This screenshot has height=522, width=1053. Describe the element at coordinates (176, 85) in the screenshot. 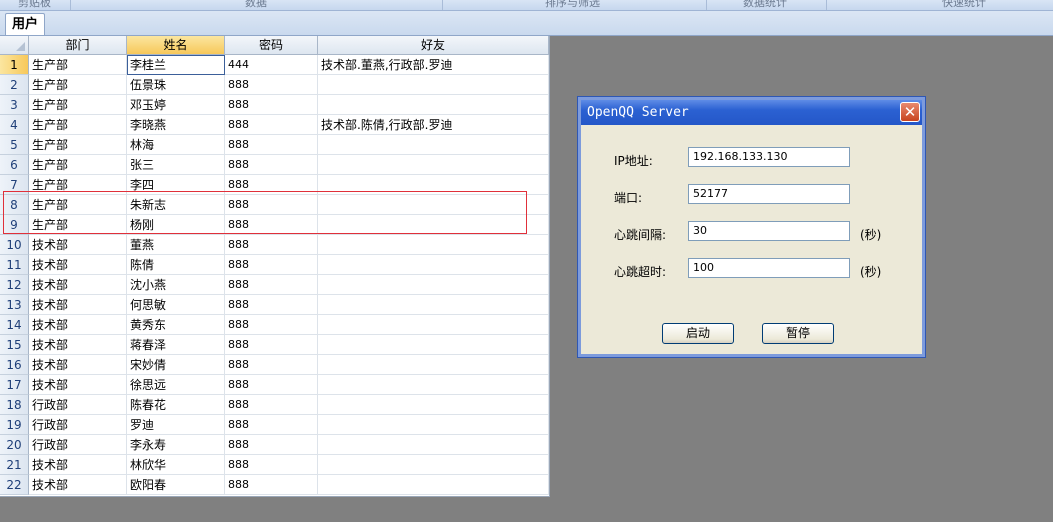

I see `cell-name: 伍景珠` at that location.